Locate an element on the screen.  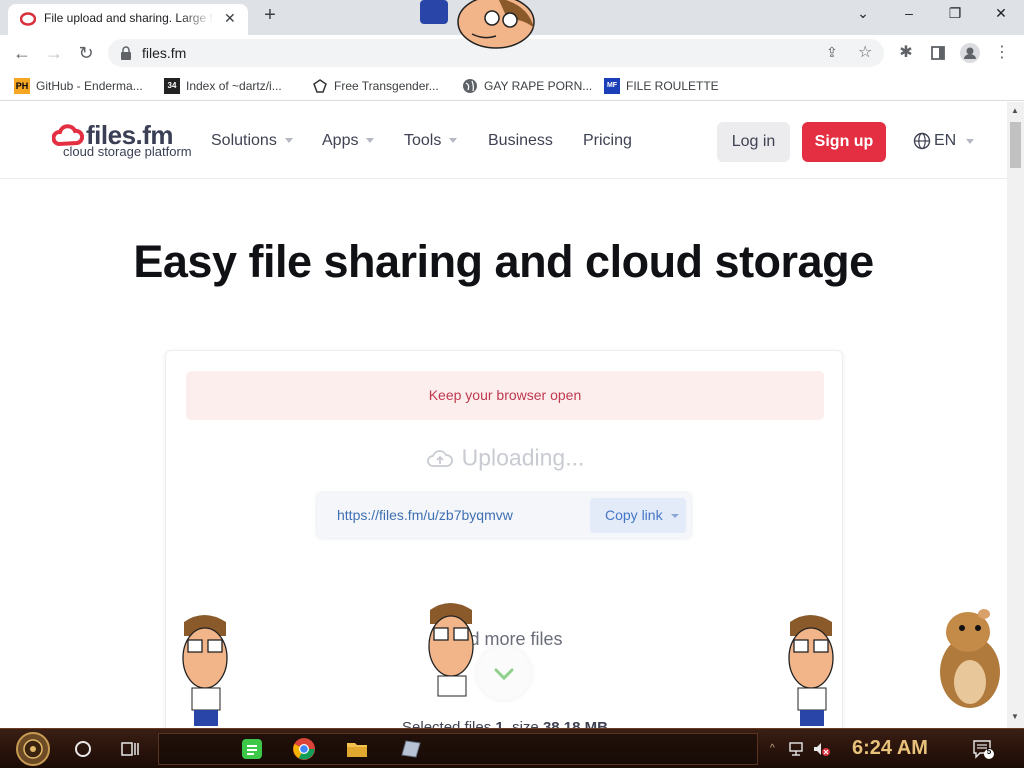
start-button-icon is located at coordinates (33, 749).